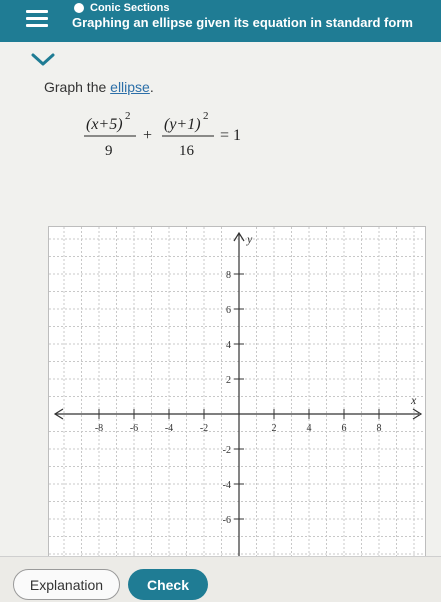 The width and height of the screenshot is (441, 602). What do you see at coordinates (99, 428) in the screenshot?
I see `x-tick-label: -8` at bounding box center [99, 428].